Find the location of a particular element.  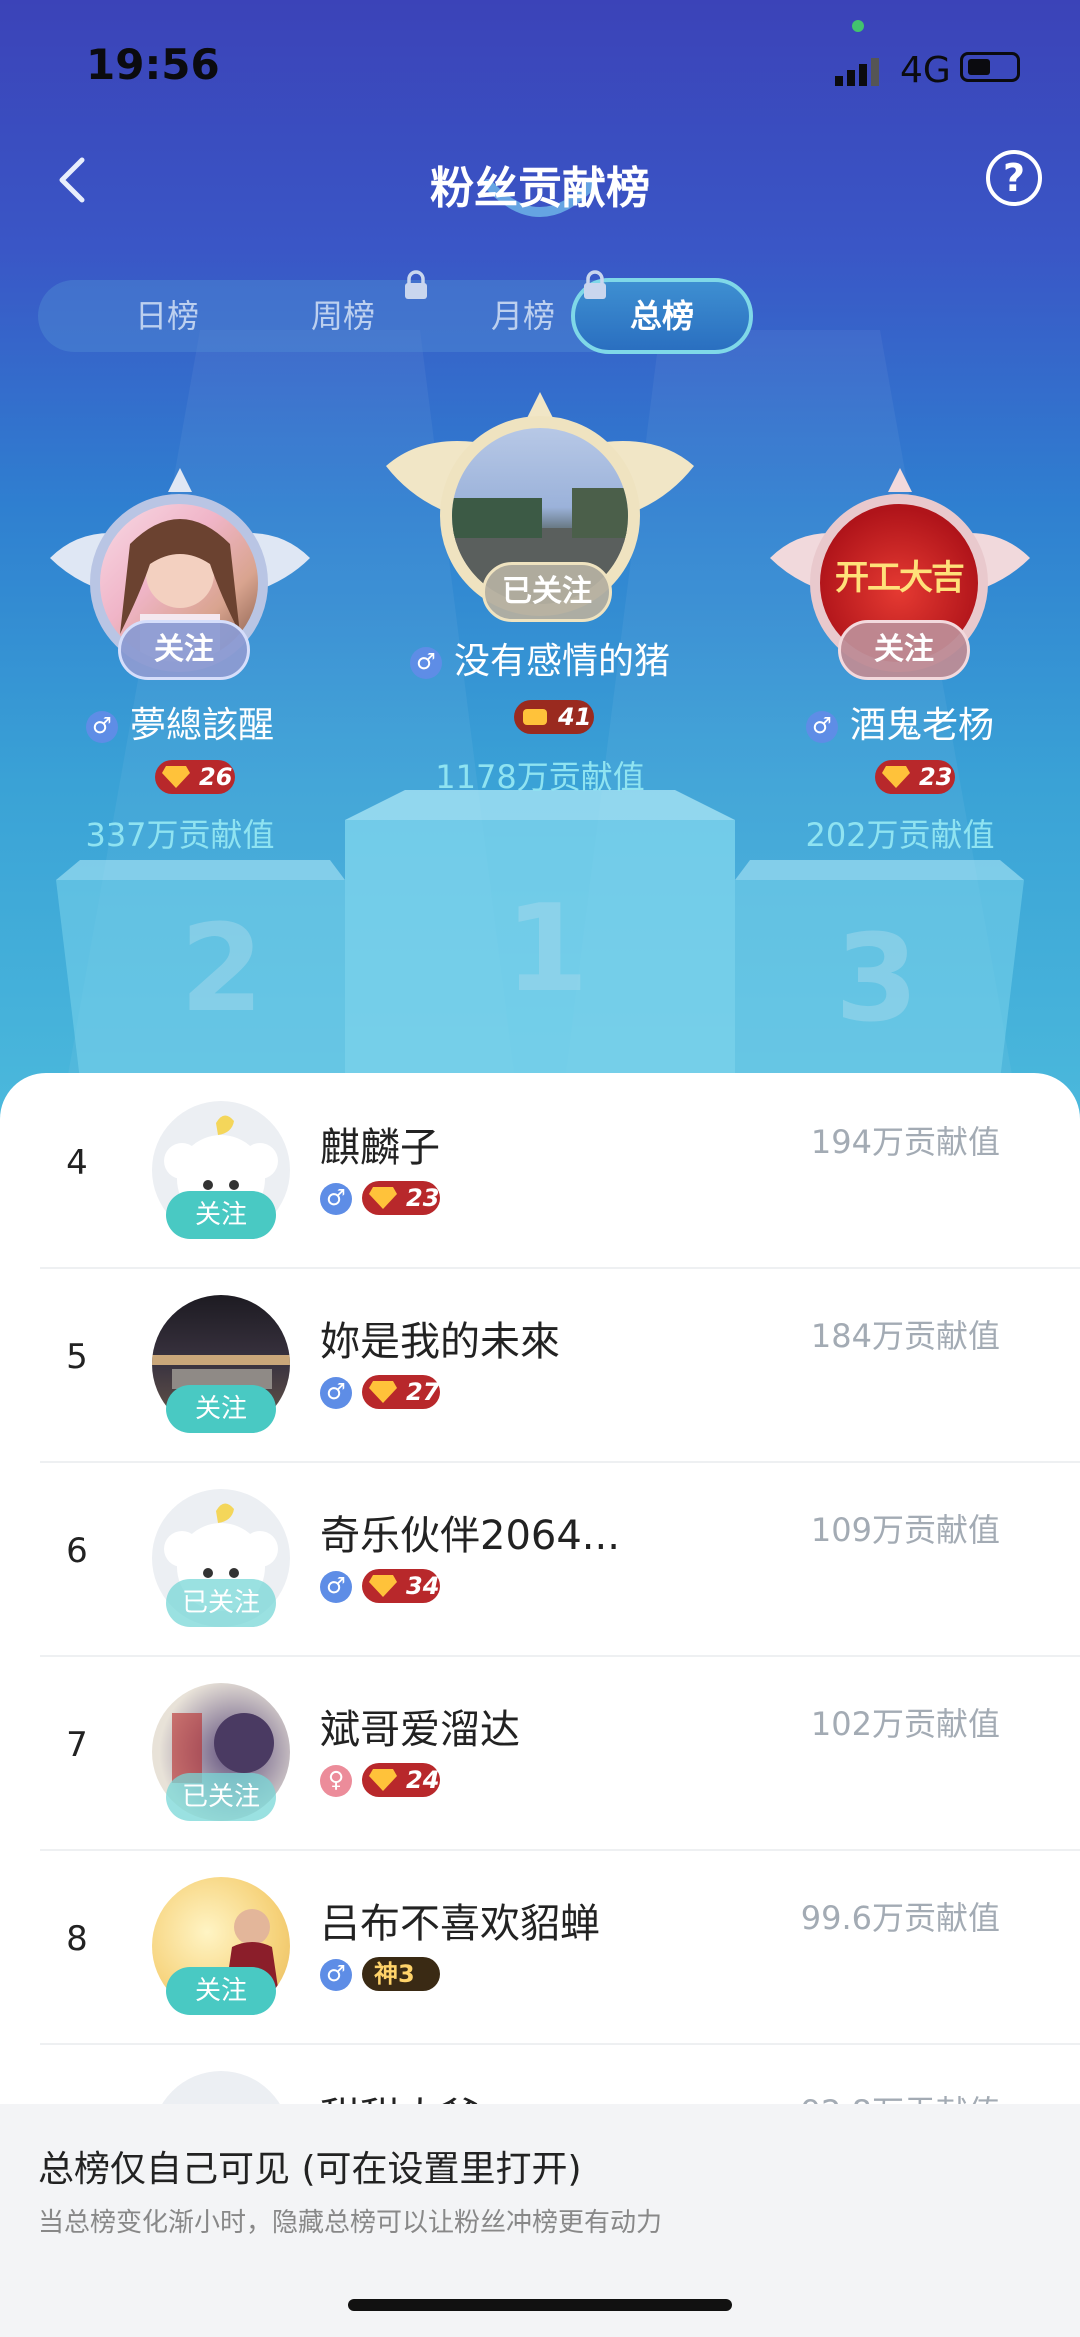

list-item: 4 关注 麒麟子 ♂ 23 194万贡献值 is located at coordinates (540, 1170).